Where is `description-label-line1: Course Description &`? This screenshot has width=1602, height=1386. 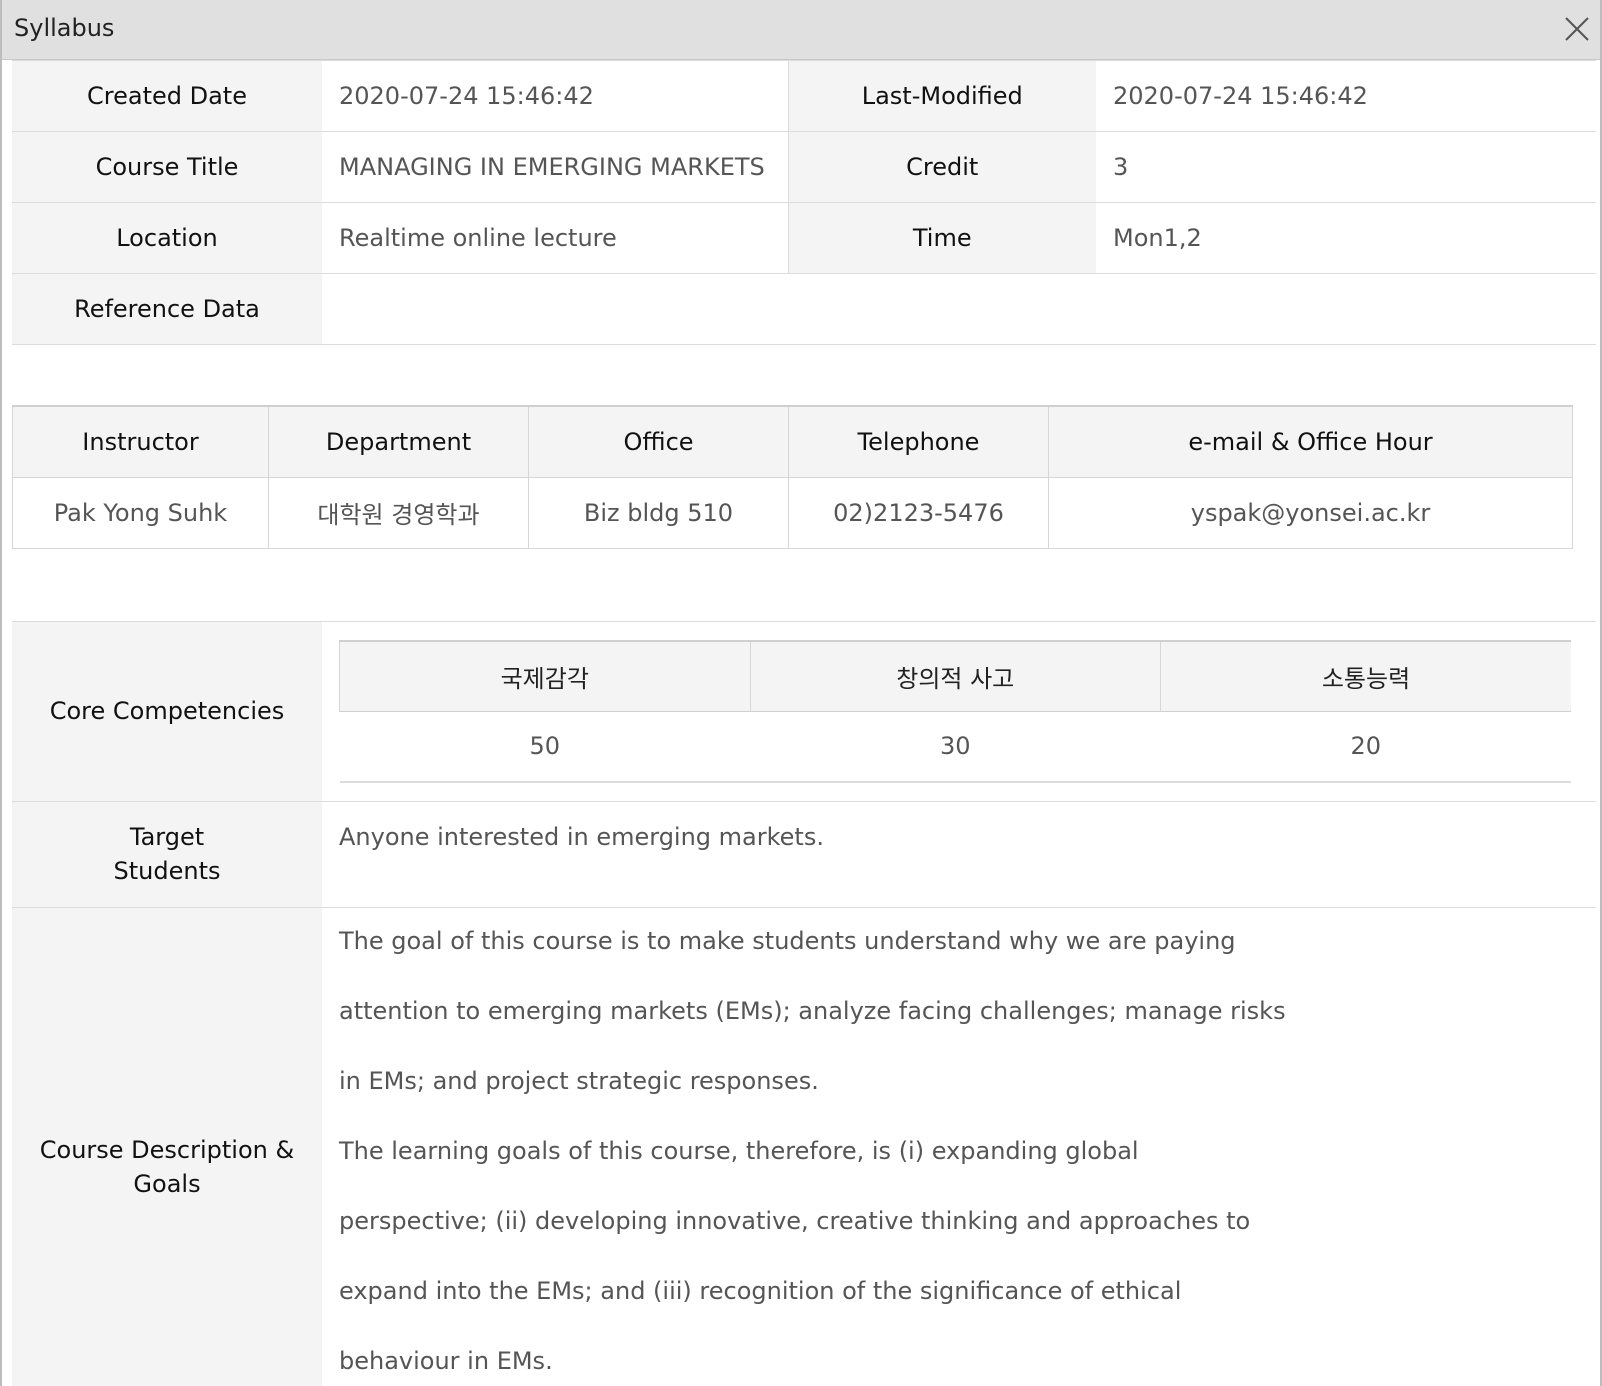
description-label-line1: Course Description & is located at coordinates (167, 1150).